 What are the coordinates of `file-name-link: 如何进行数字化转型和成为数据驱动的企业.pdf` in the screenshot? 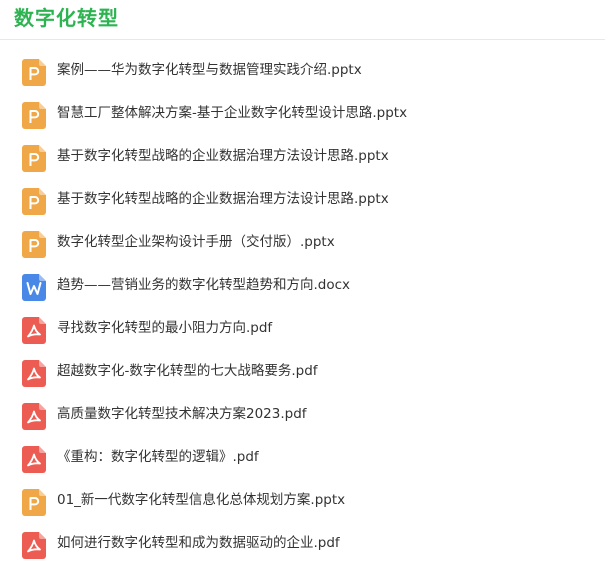 It's located at (198, 544).